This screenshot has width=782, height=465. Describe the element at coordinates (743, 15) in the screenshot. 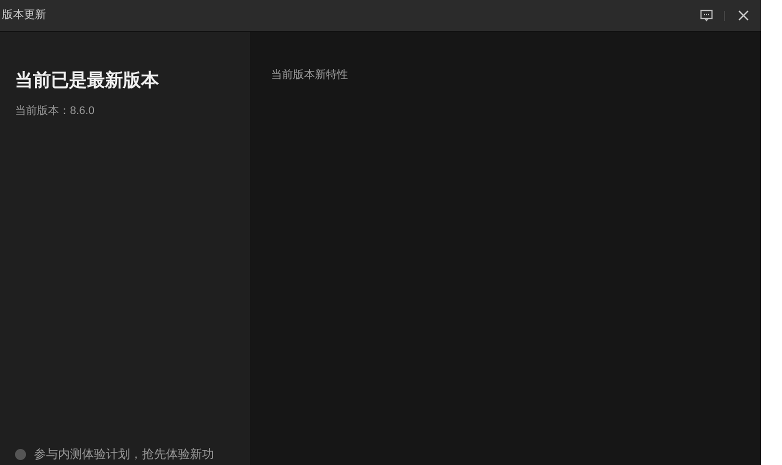

I see `close-icon` at that location.